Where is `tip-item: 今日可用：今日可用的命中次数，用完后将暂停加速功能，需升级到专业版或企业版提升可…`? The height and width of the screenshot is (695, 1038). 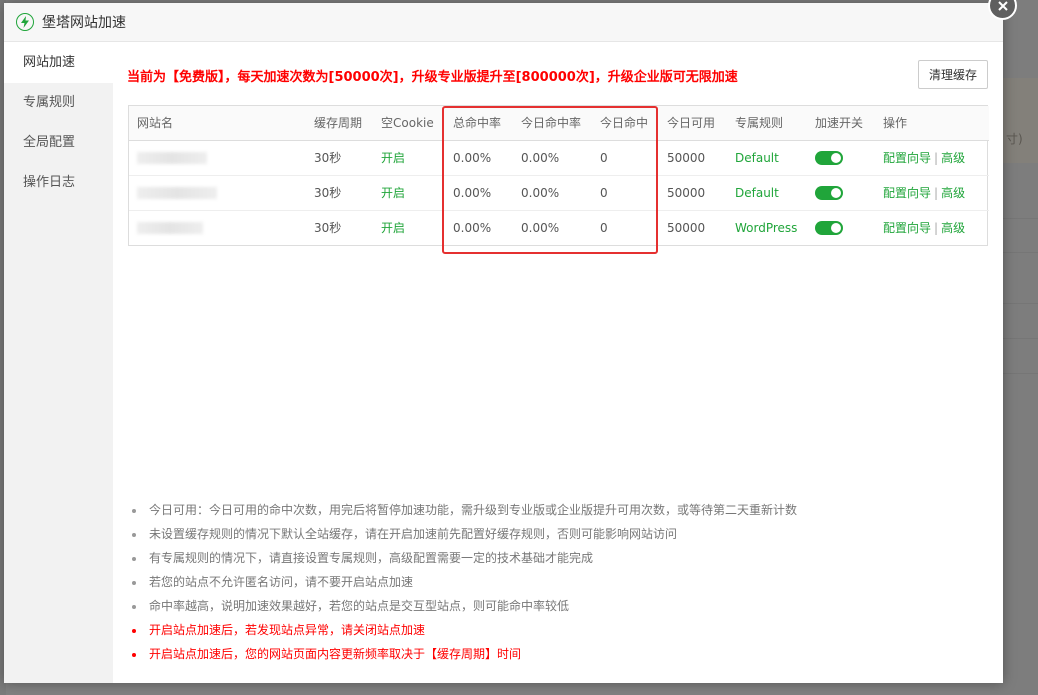
tip-item: 今日可用：今日可用的命中次数，用完后将暂停加速功能，需升级到专业版或企业版提升可… is located at coordinates (463, 510).